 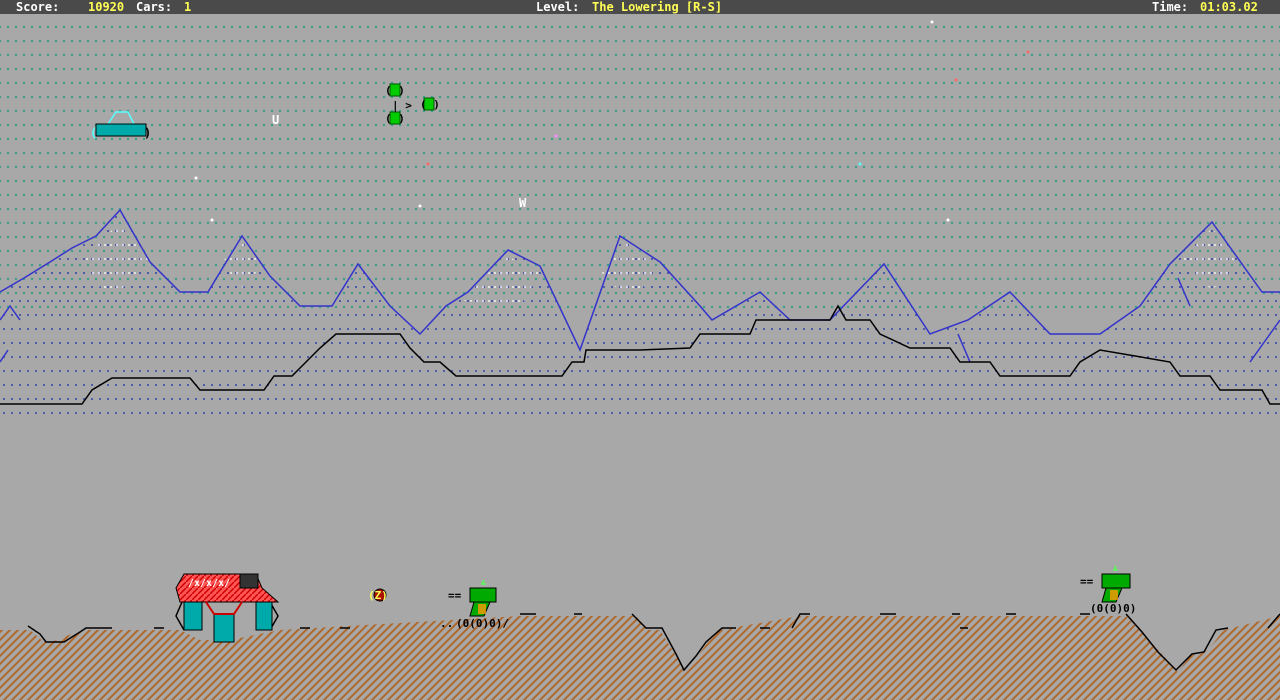 What do you see at coordinates (227, 608) in the screenshot?
I see `player-buggy: /x/x/x/` at bounding box center [227, 608].